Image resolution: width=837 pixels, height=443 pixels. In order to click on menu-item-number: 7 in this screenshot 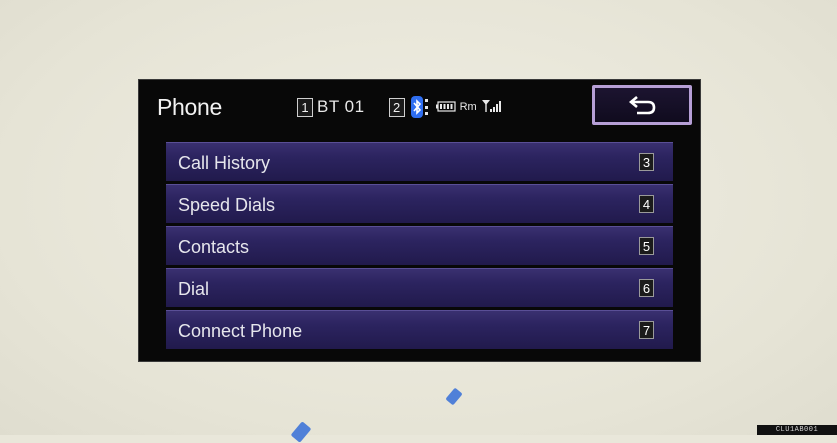, I will do `click(646, 330)`.